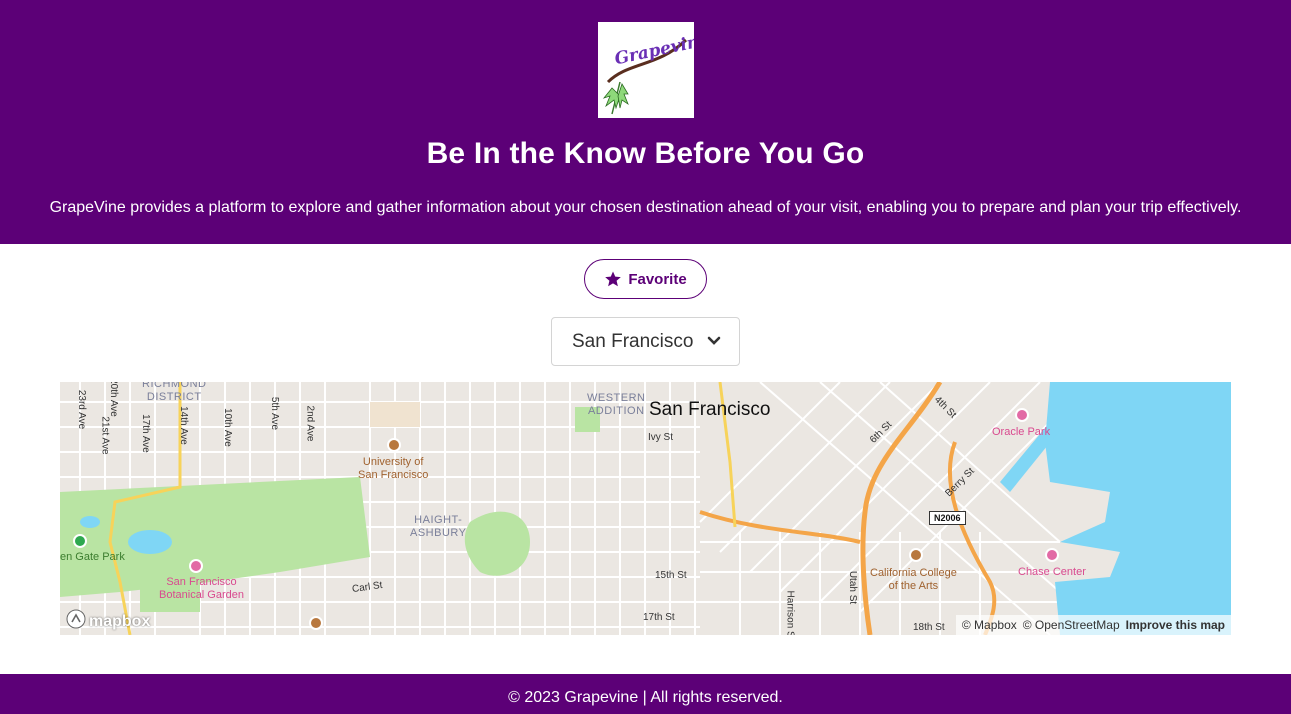  What do you see at coordinates (113, 399) in the screenshot?
I see `street-20th-ave: 20th Ave` at bounding box center [113, 399].